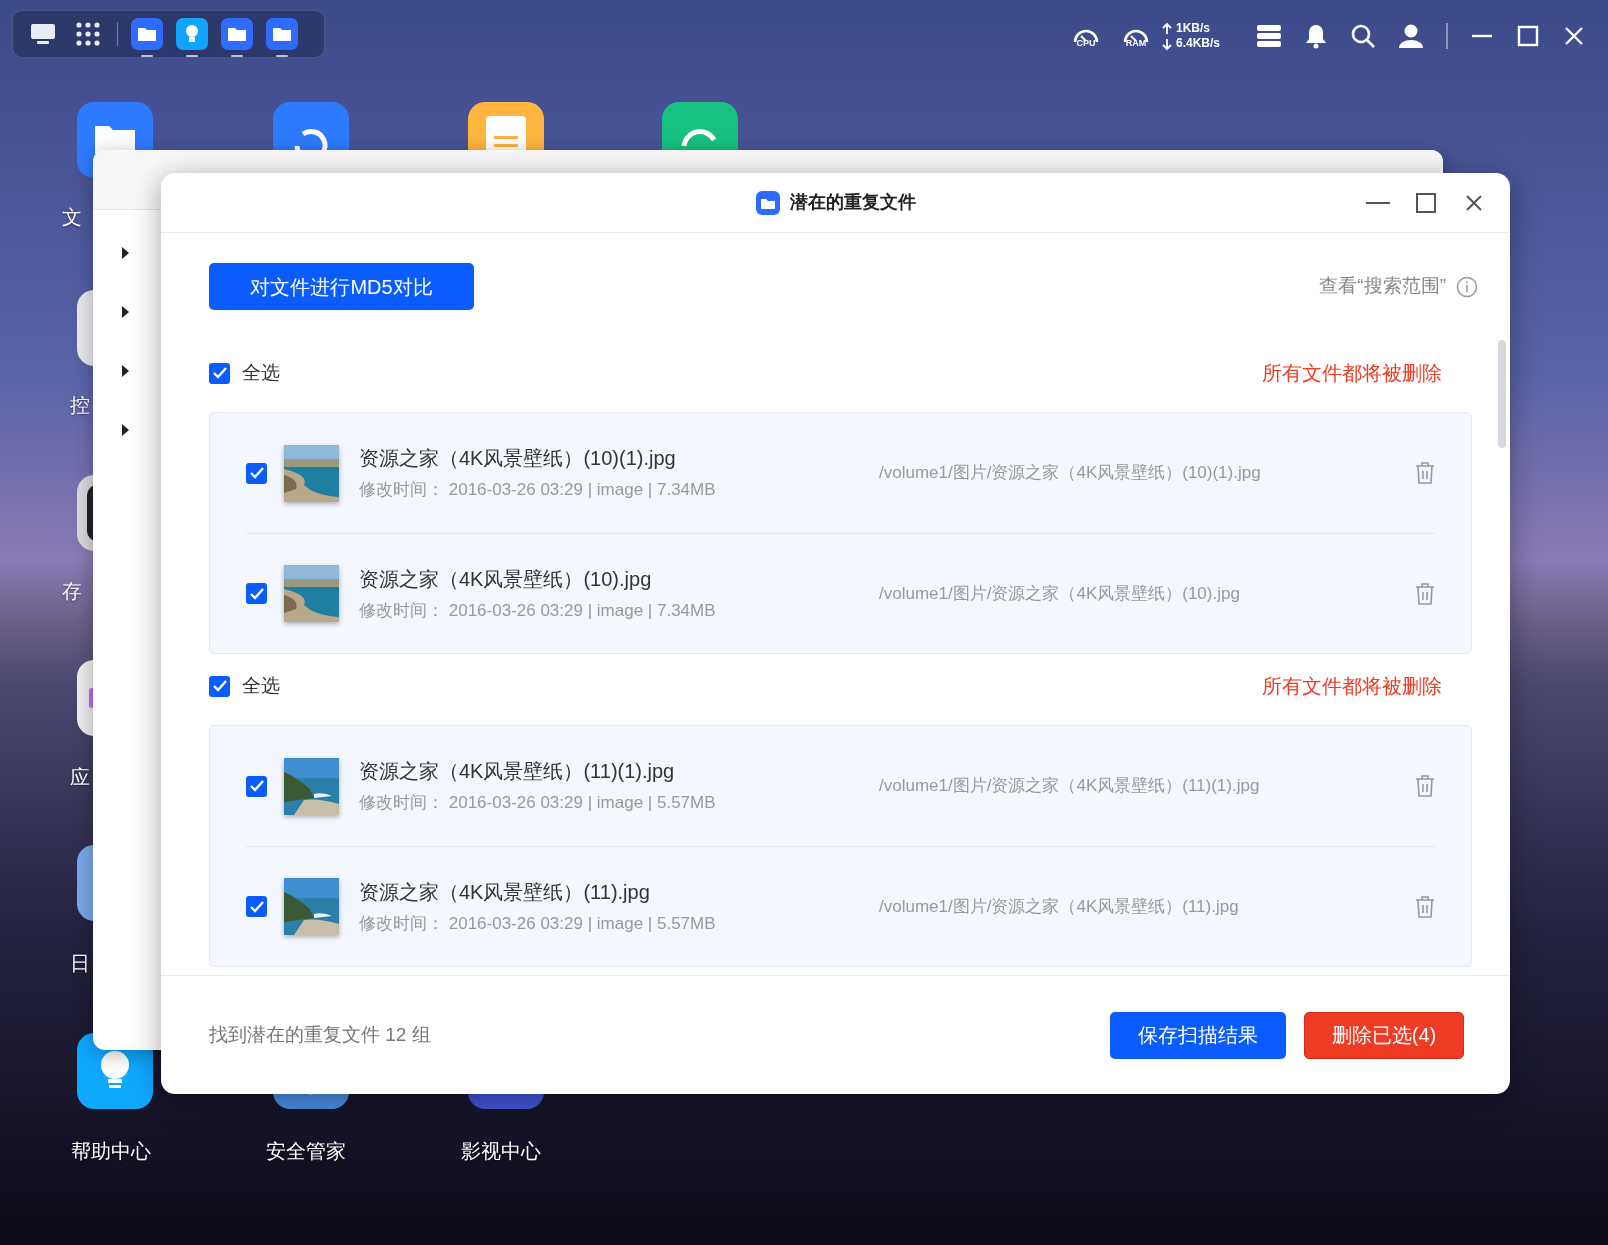 This screenshot has height=1245, width=1608. What do you see at coordinates (1528, 36) in the screenshot?
I see `maximize-icon` at bounding box center [1528, 36].